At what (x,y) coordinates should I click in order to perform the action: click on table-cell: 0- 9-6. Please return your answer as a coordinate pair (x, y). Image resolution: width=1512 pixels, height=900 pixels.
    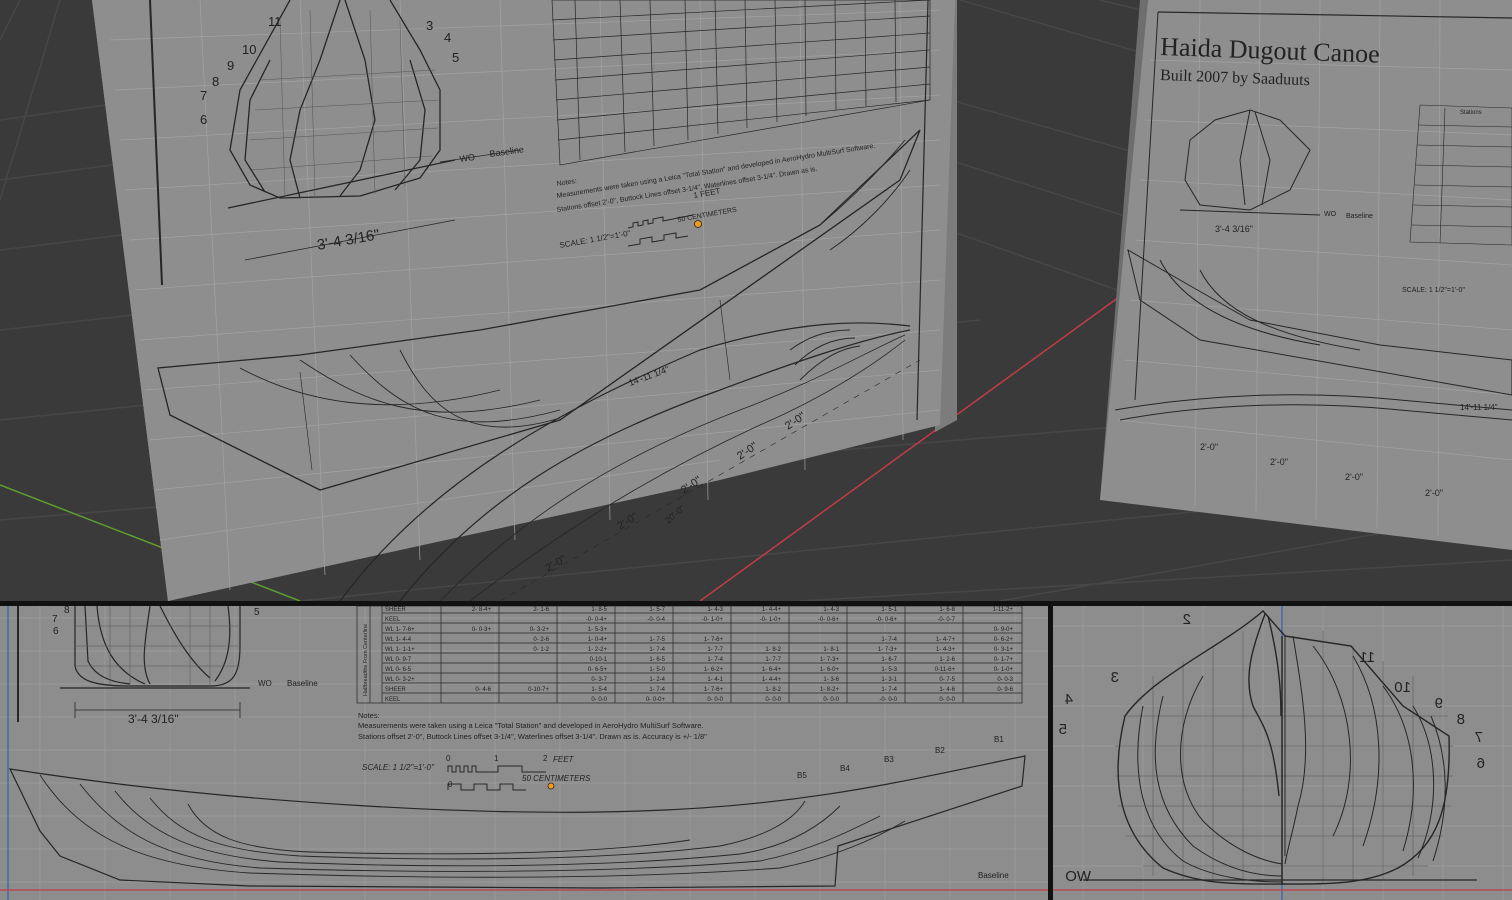
    Looking at the image, I should click on (1005, 690).